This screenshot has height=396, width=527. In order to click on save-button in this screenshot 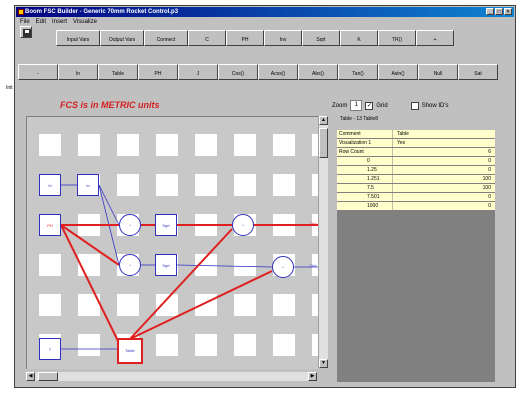, I will do `click(26, 32)`.